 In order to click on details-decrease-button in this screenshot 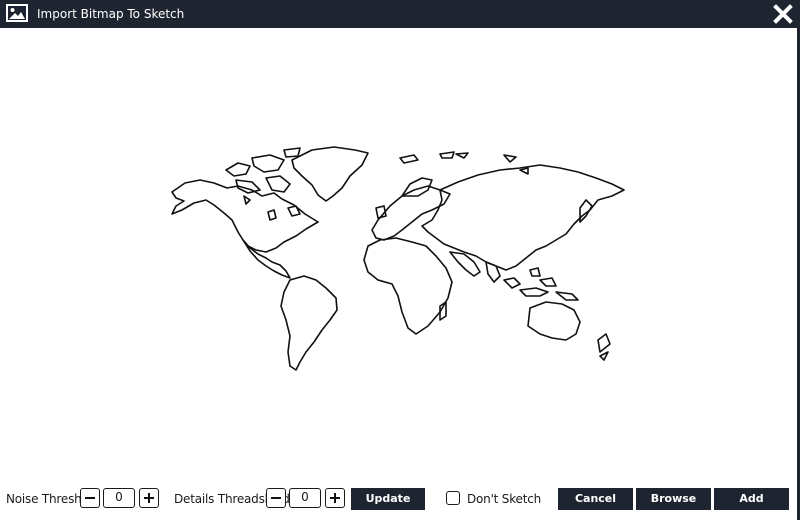, I will do `click(276, 498)`.